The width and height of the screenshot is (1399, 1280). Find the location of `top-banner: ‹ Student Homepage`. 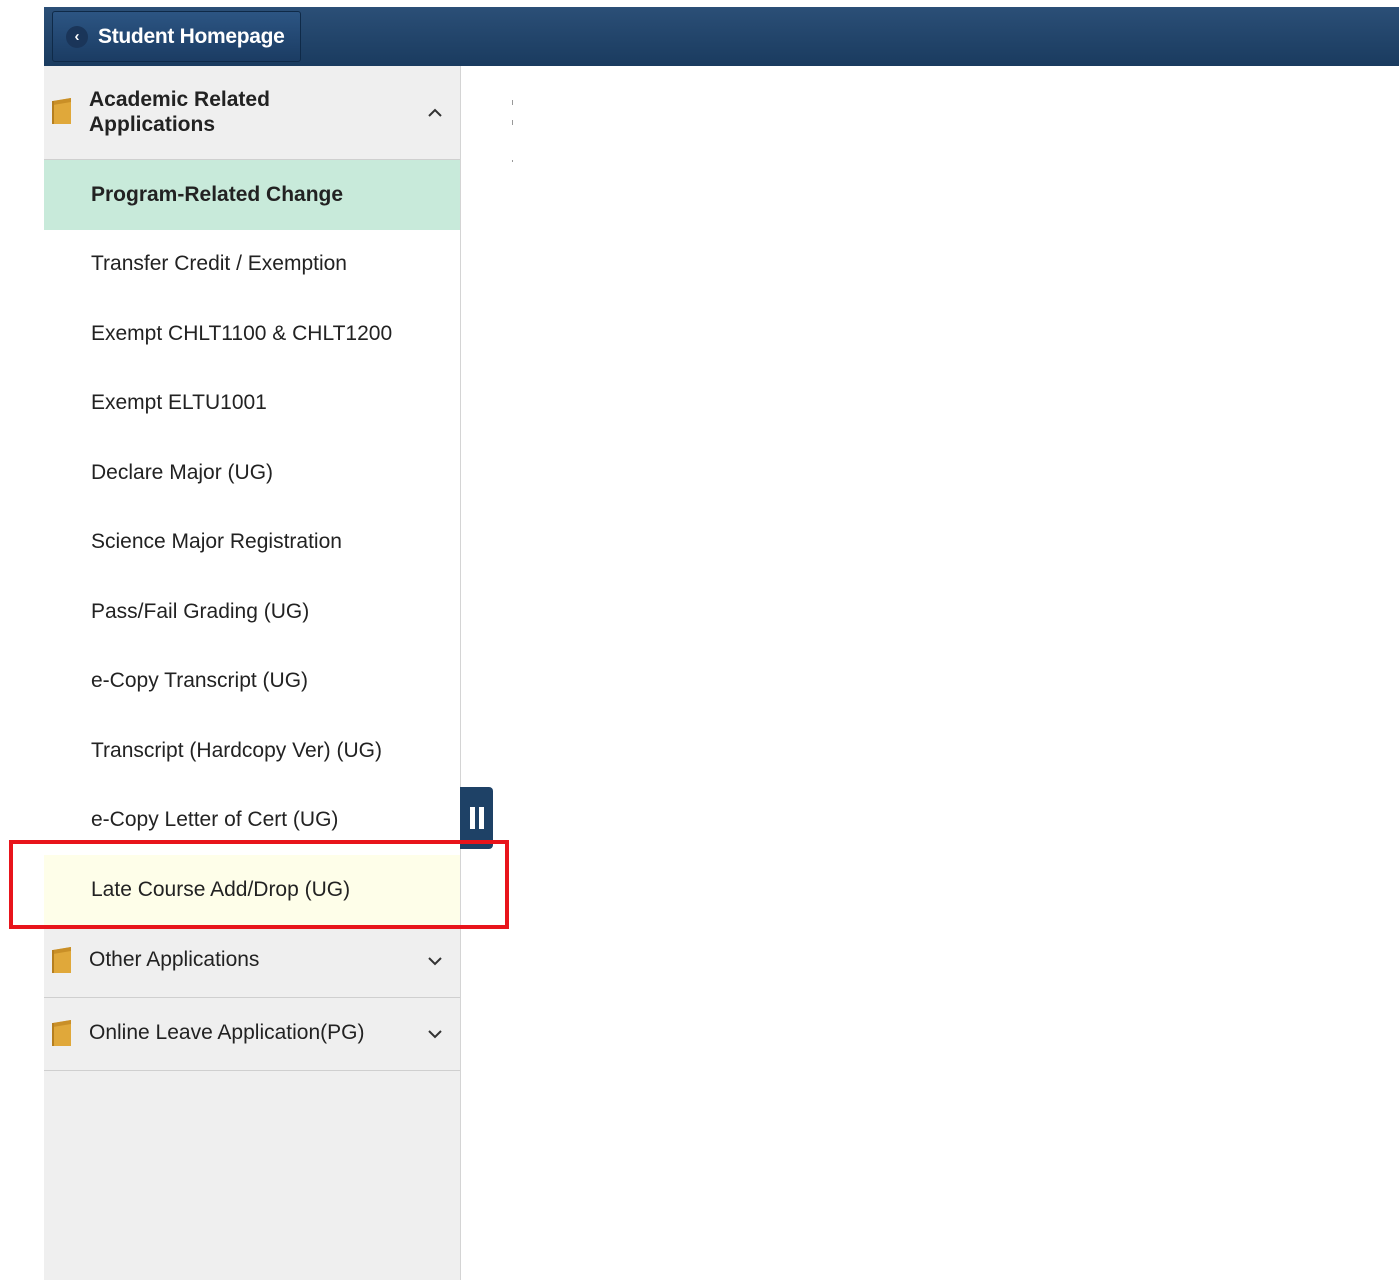

top-banner: ‹ Student Homepage is located at coordinates (721, 36).